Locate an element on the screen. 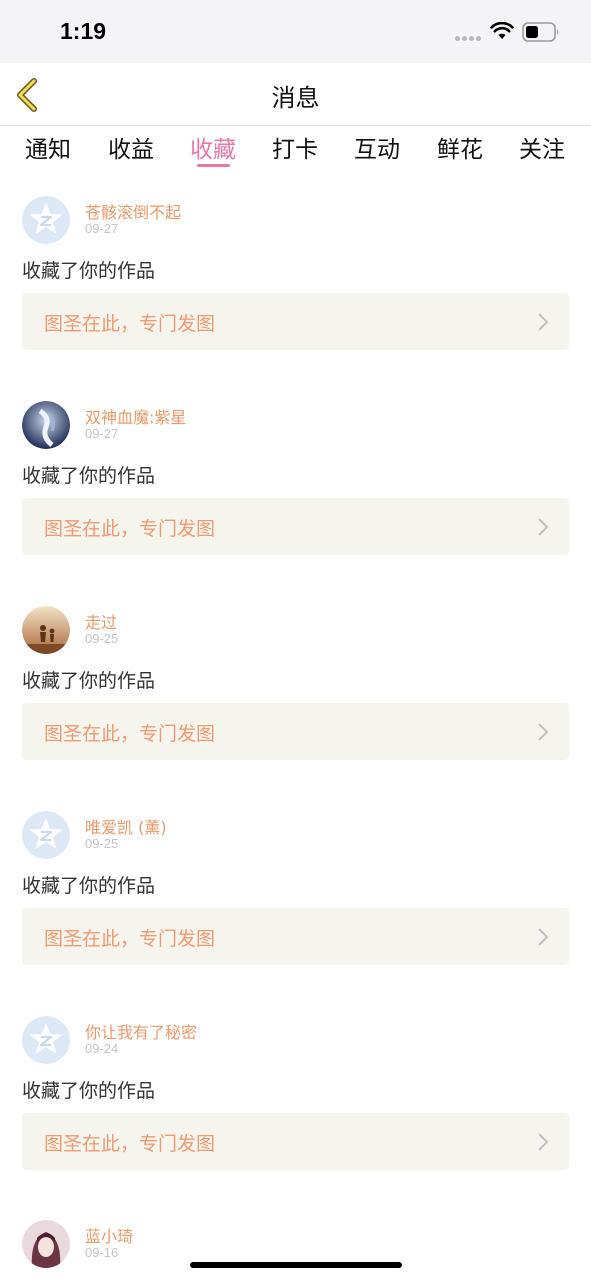  tab-flowers: 鲜花 is located at coordinates (460, 147).